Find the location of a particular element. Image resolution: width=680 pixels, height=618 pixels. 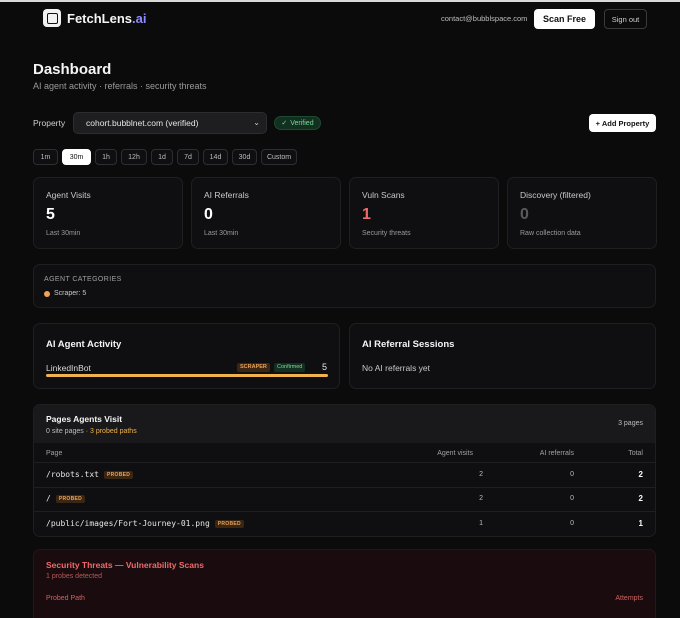

range-30d: 30d is located at coordinates (244, 157).